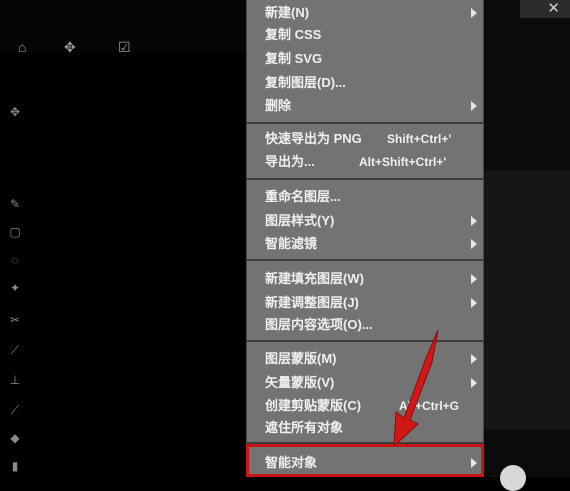 This screenshot has width=570, height=491. What do you see at coordinates (365, 383) in the screenshot?
I see `menu-item-vector-mask: 矢量蒙版(V)` at bounding box center [365, 383].